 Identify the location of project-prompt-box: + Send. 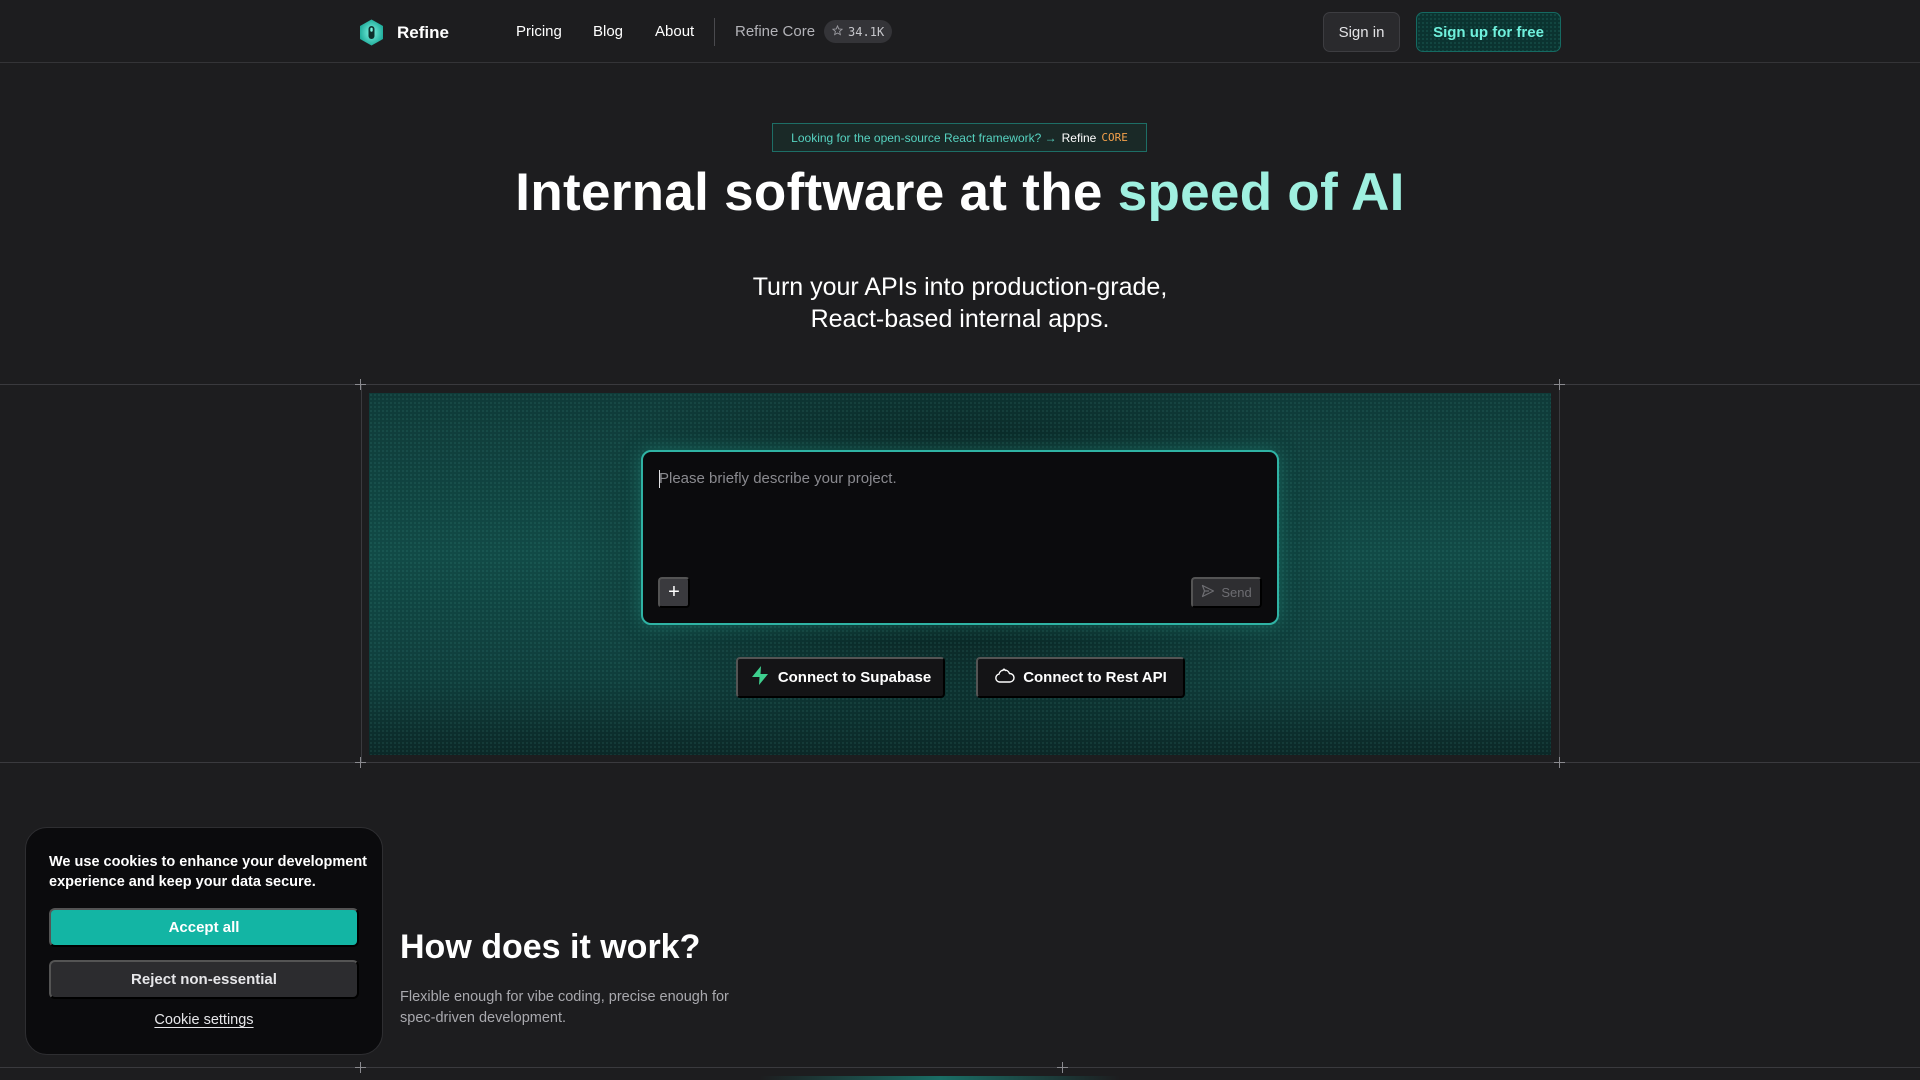
(960, 537).